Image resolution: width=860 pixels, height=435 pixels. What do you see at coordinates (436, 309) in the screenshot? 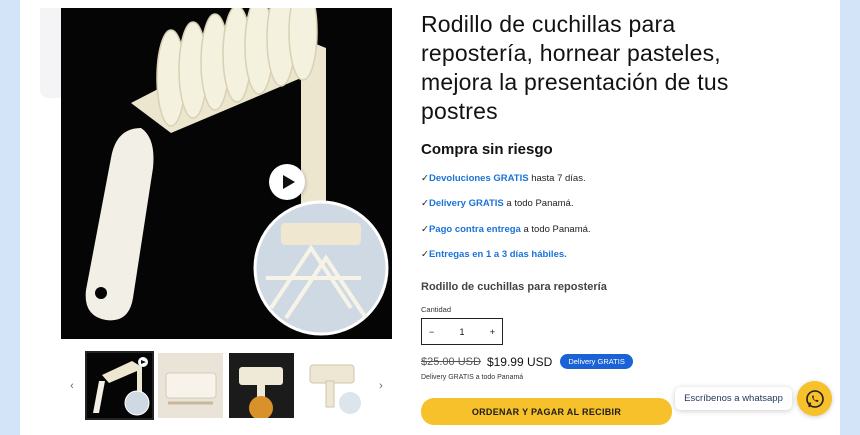
I see `quantity-label: Cantidad` at bounding box center [436, 309].